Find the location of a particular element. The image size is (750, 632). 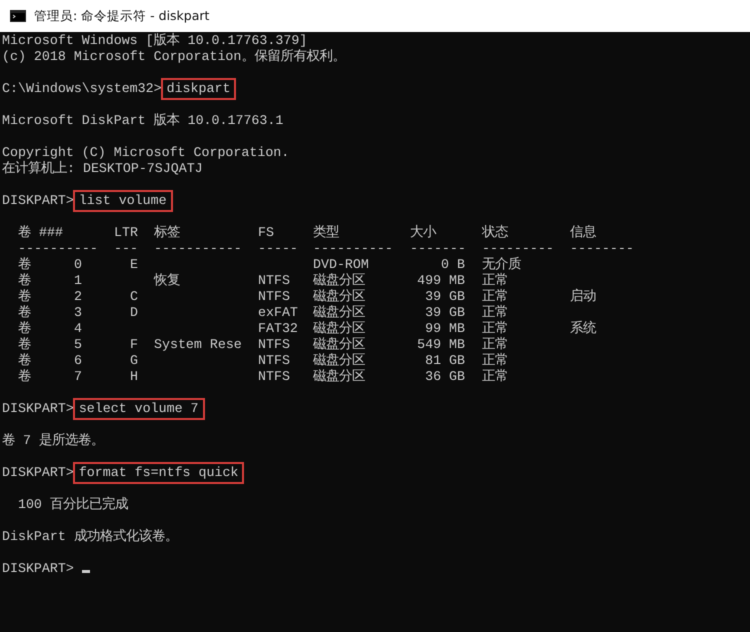

table-cell-text: FAT32 is located at coordinates (278, 329).